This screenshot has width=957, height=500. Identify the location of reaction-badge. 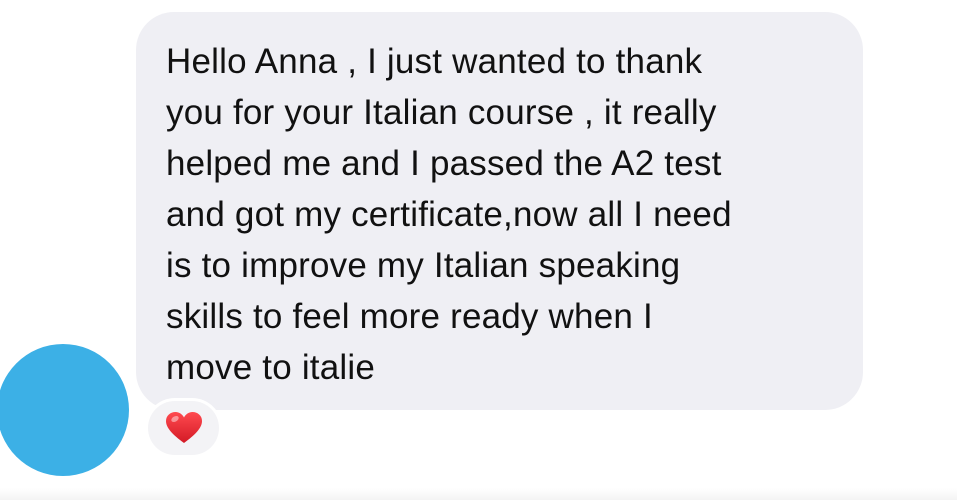
(183, 428).